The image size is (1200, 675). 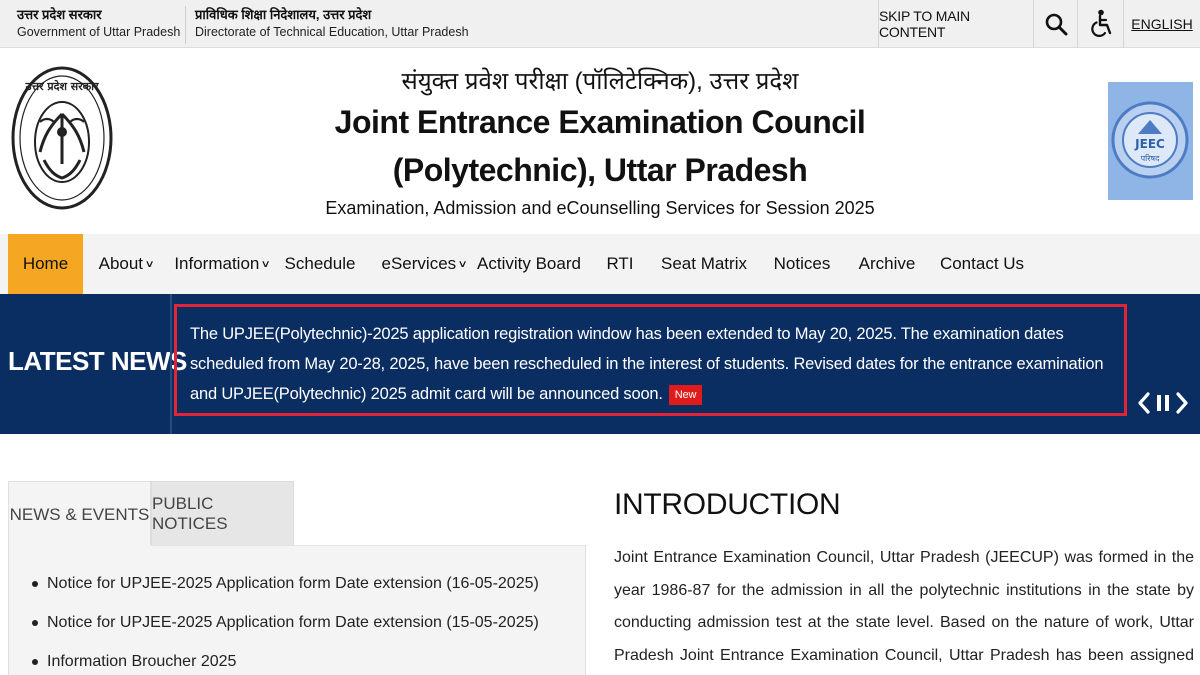 I want to click on nav-seat-matrix: Seat Matrix, so click(x=704, y=264).